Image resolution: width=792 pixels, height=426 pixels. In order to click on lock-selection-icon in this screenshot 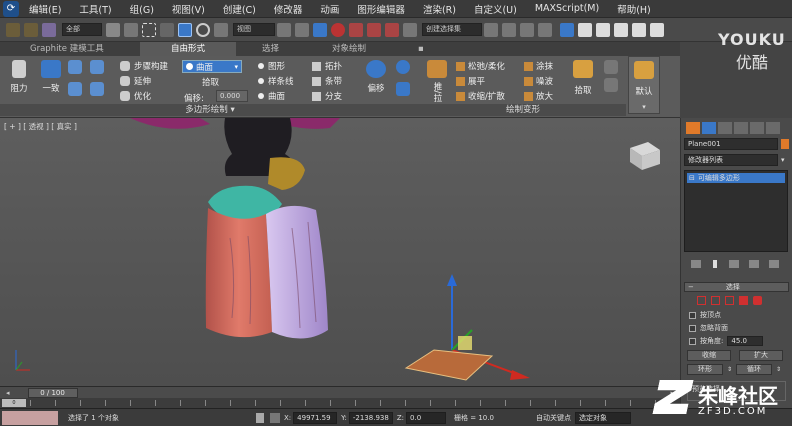, I will do `click(260, 417)`.